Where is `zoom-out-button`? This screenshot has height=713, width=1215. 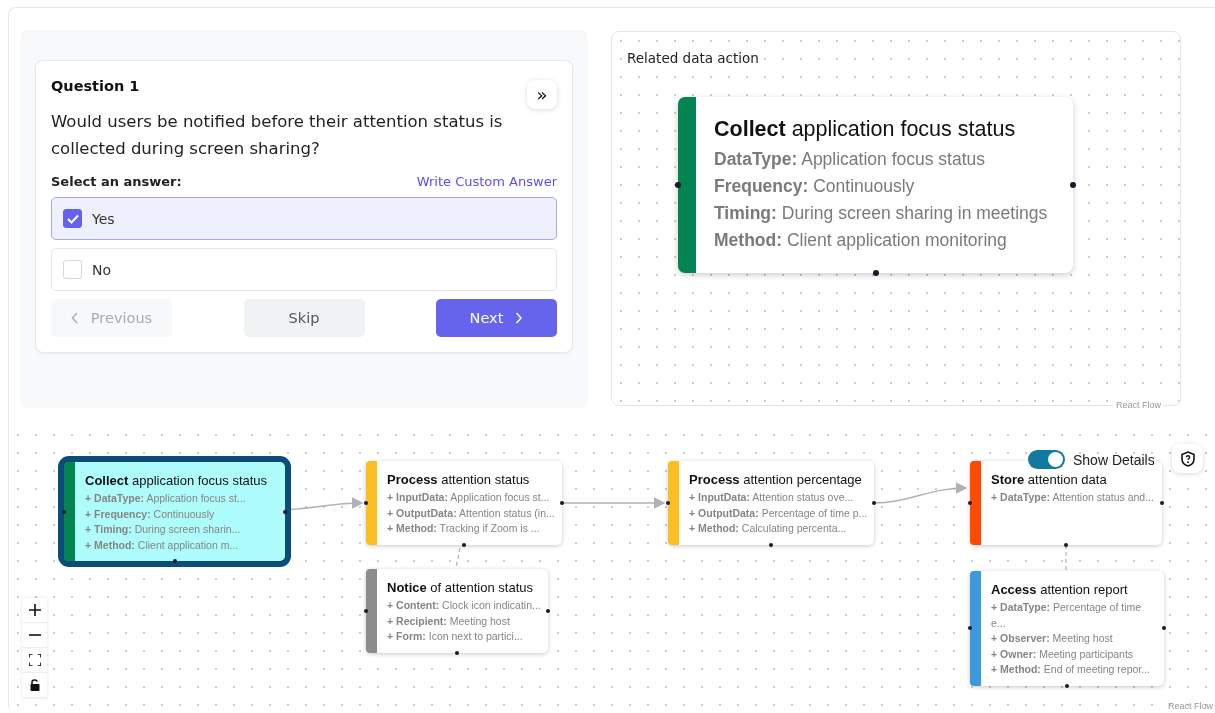
zoom-out-button is located at coordinates (34, 635).